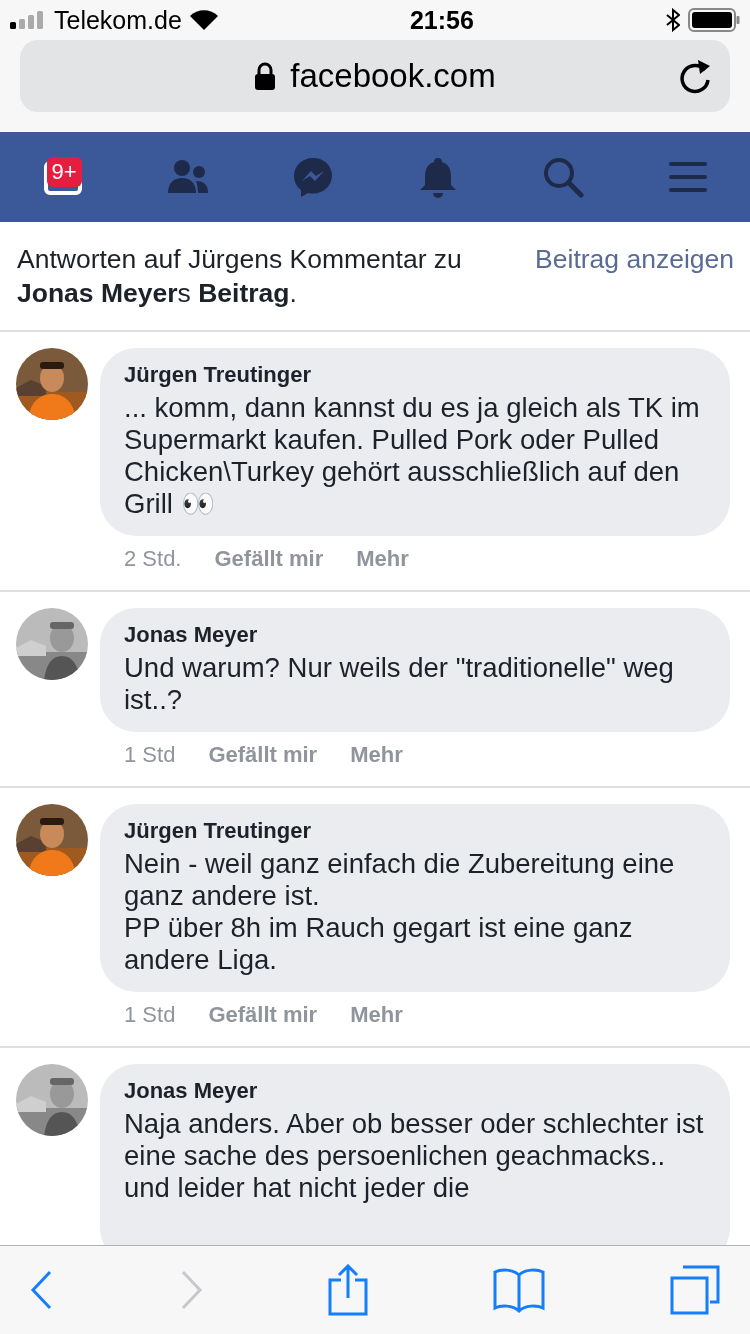 The width and height of the screenshot is (750, 1334). Describe the element at coordinates (393, 76) in the screenshot. I see `url-text: facebook.com` at that location.